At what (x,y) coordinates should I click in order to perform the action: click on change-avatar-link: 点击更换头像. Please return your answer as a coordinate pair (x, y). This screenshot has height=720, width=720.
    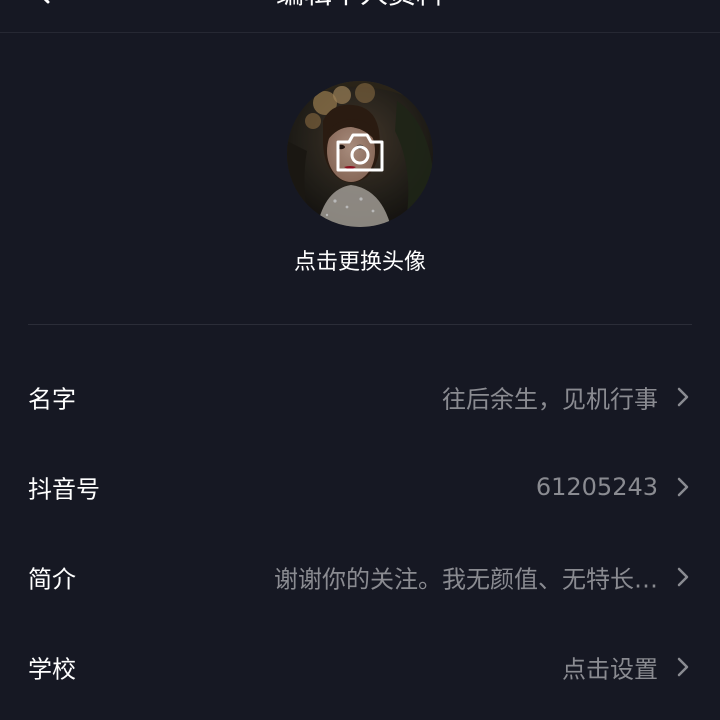
    Looking at the image, I should click on (360, 263).